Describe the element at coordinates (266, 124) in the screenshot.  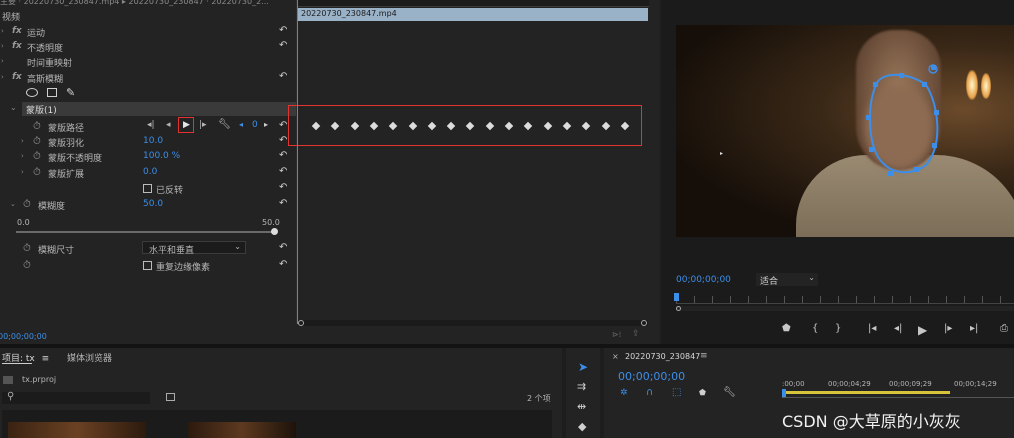
I see `next-keyframe-icon: ▸` at that location.